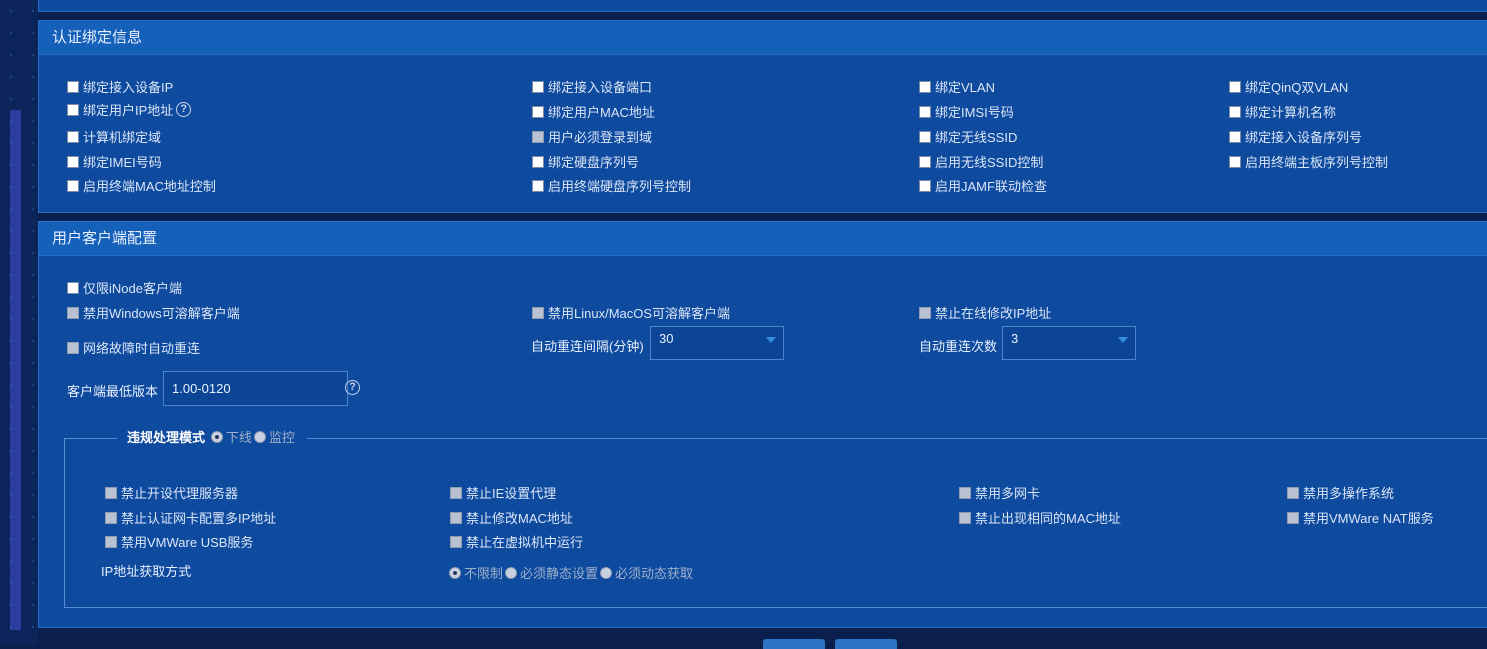 This screenshot has width=1487, height=649. Describe the element at coordinates (171, 492) in the screenshot. I see `forbid-proxy-server-checkbox: 禁止开设代理服务器` at that location.